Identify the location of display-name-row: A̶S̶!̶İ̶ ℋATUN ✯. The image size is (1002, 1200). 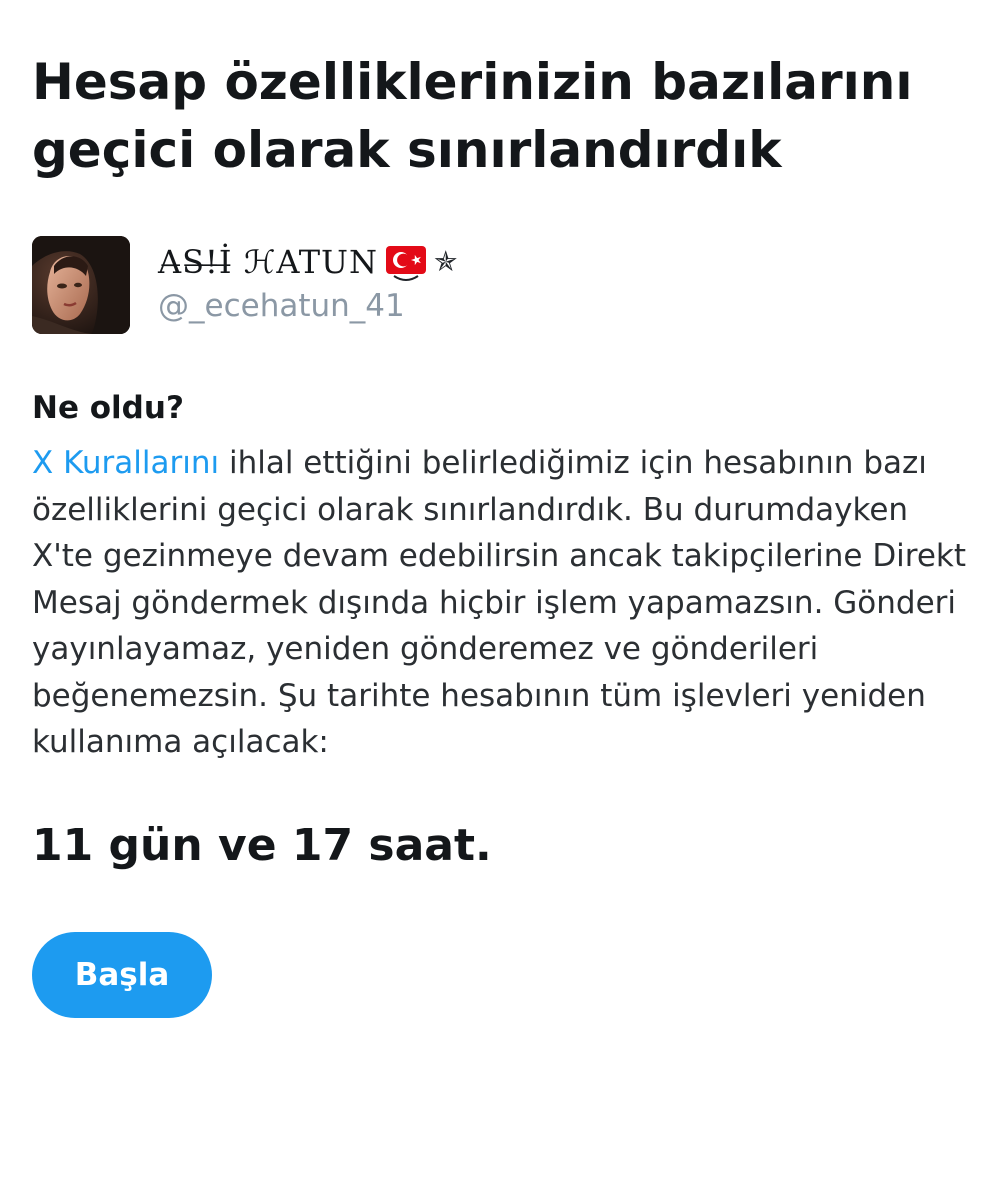
(307, 262).